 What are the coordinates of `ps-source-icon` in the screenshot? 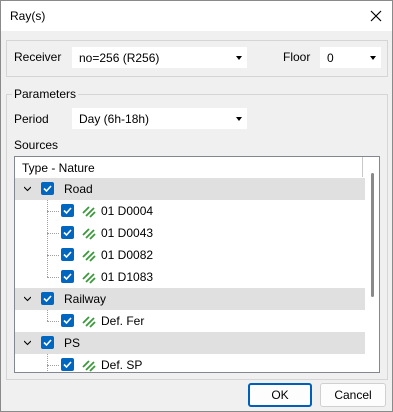 It's located at (89, 366).